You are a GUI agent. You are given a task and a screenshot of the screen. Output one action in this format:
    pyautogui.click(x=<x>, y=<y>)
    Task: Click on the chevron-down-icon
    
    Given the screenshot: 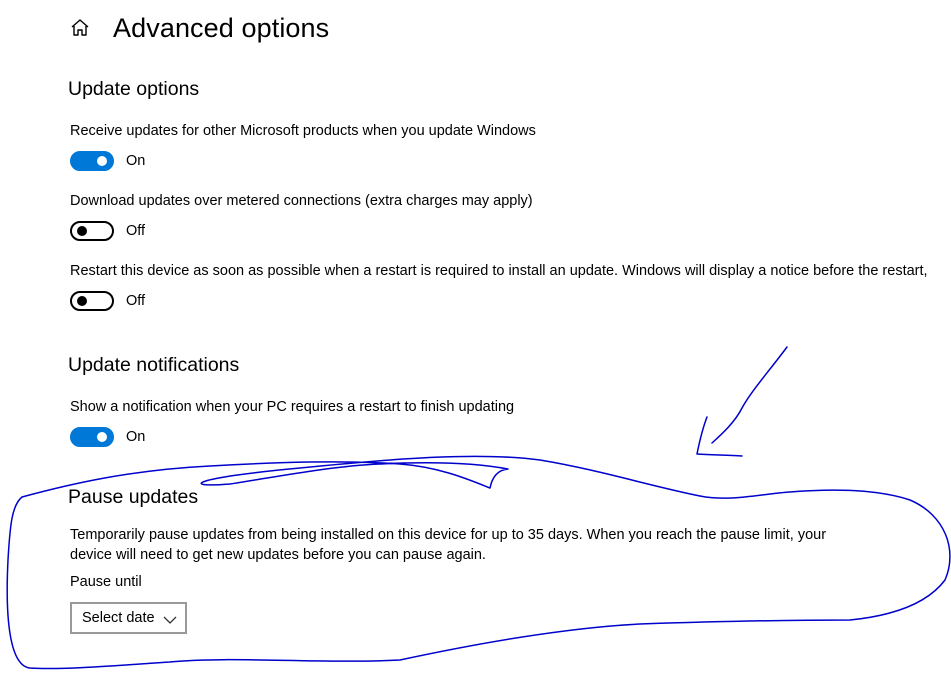 What is the action you would take?
    pyautogui.click(x=170, y=618)
    